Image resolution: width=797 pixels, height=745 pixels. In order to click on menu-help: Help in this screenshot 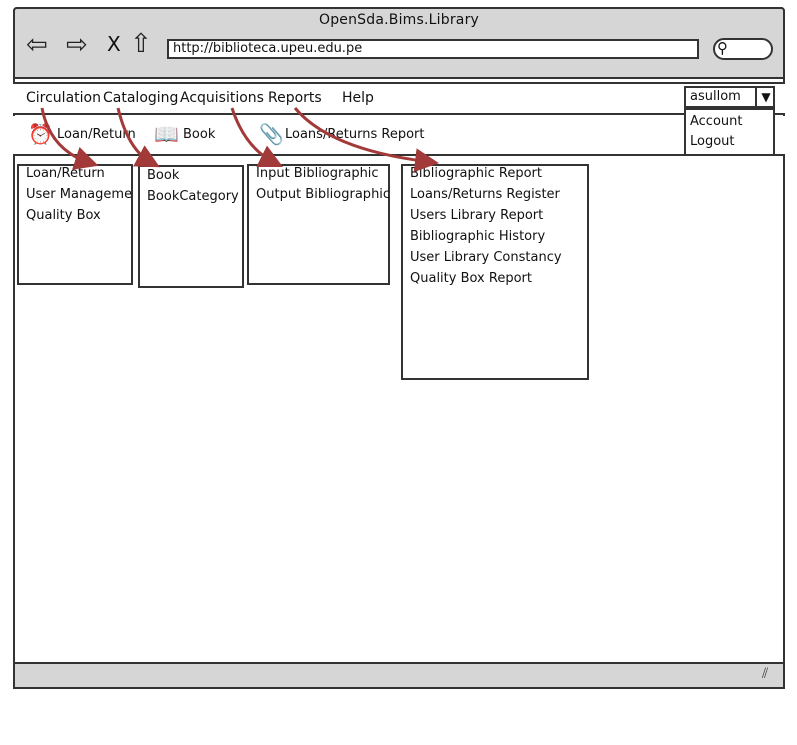, I will do `click(358, 98)`.